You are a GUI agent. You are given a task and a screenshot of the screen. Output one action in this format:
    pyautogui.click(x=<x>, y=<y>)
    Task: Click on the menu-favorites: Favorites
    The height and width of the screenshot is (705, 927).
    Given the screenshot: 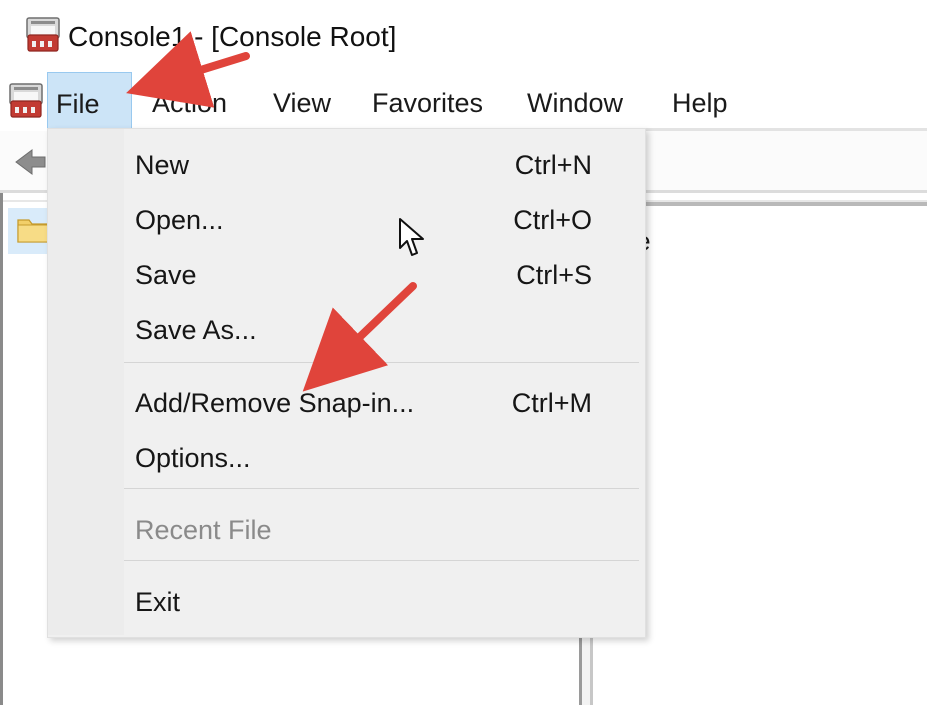 What is the action you would take?
    pyautogui.click(x=427, y=101)
    